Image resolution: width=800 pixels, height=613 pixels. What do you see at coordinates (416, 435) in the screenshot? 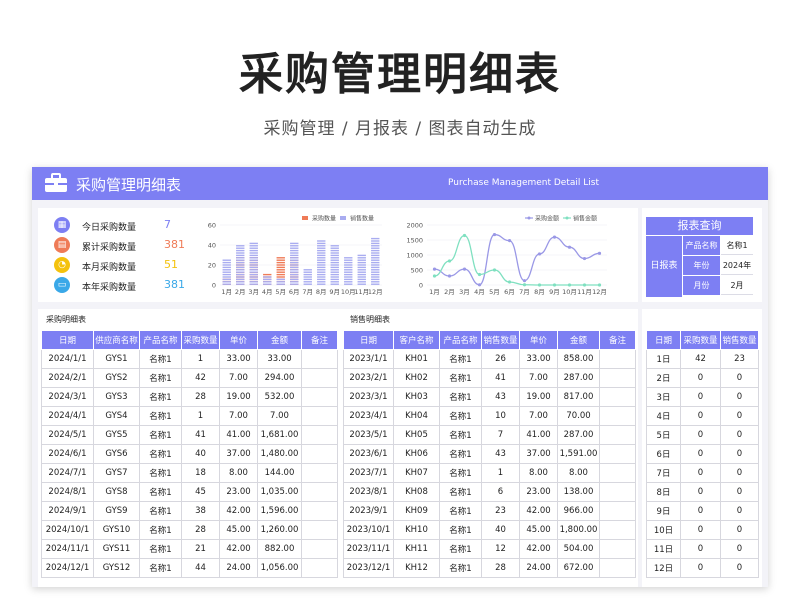
I see `table-cell: KH05` at bounding box center [416, 435].